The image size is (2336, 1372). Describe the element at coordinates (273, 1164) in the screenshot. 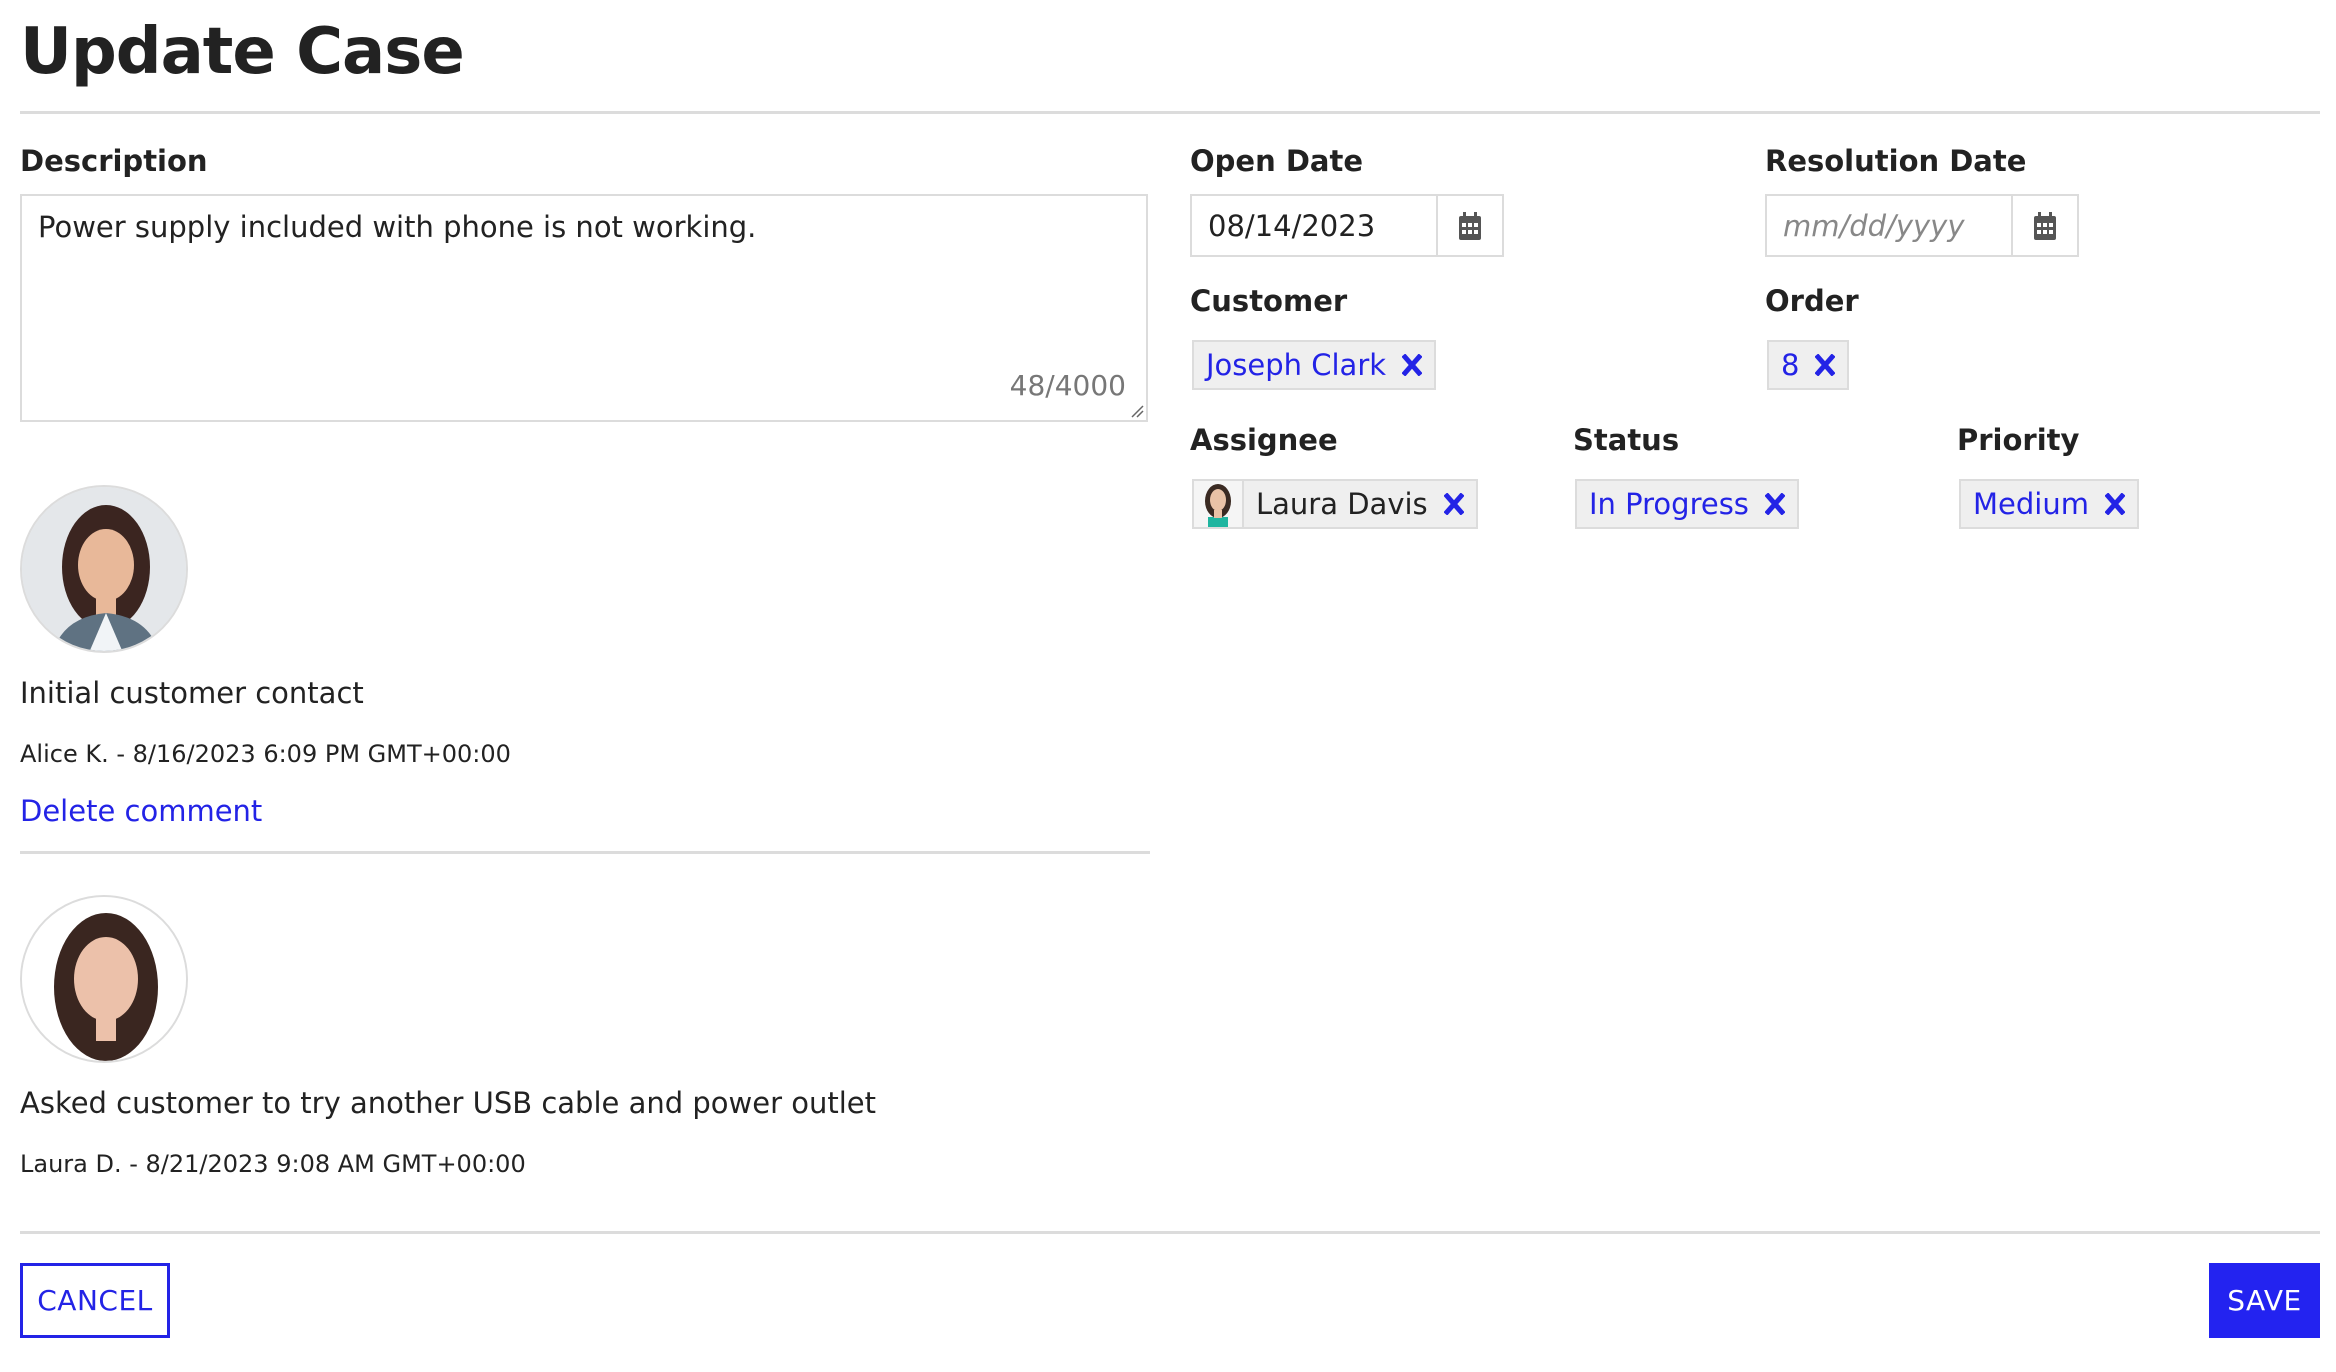

I see `comment-meta: Laura D. - 8/21/2023 9:08 AM GMT+00:00` at that location.